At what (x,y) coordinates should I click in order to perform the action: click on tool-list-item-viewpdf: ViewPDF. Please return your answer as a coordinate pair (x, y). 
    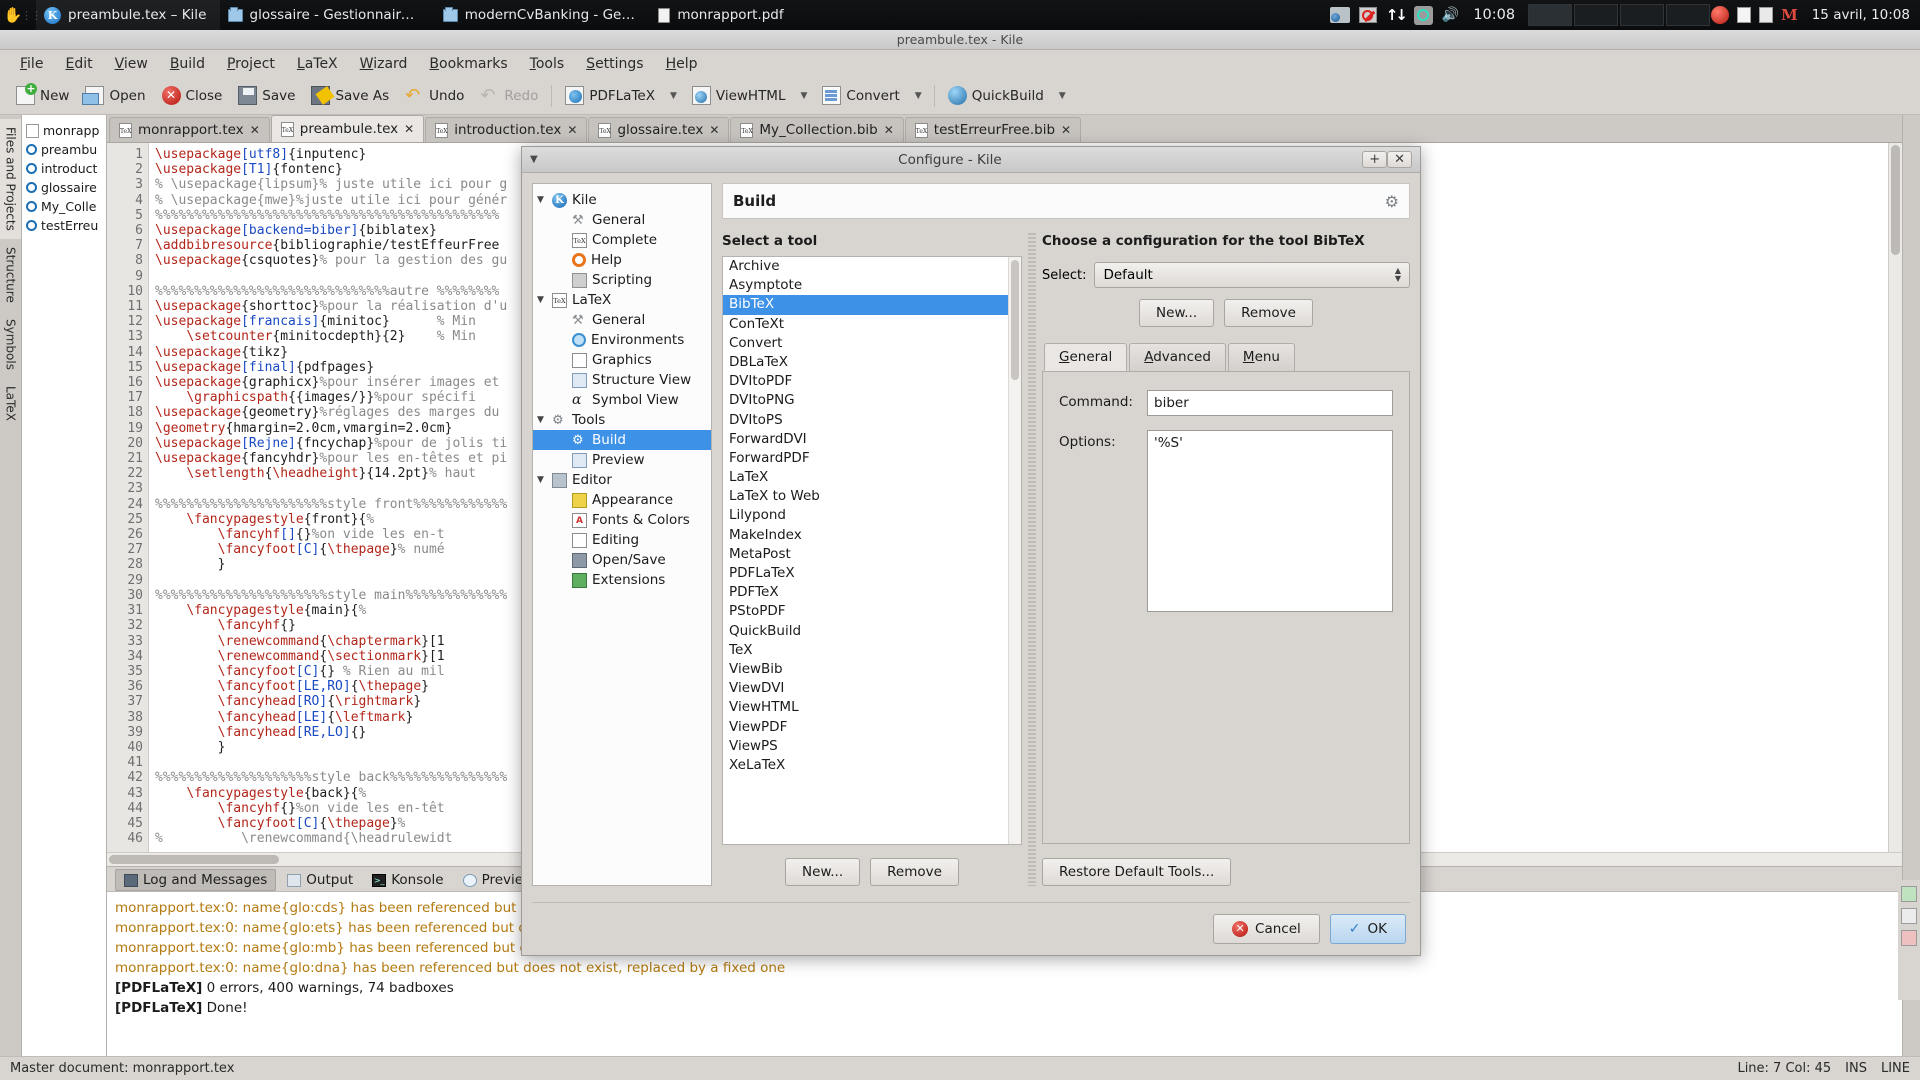
    Looking at the image, I should click on (872, 727).